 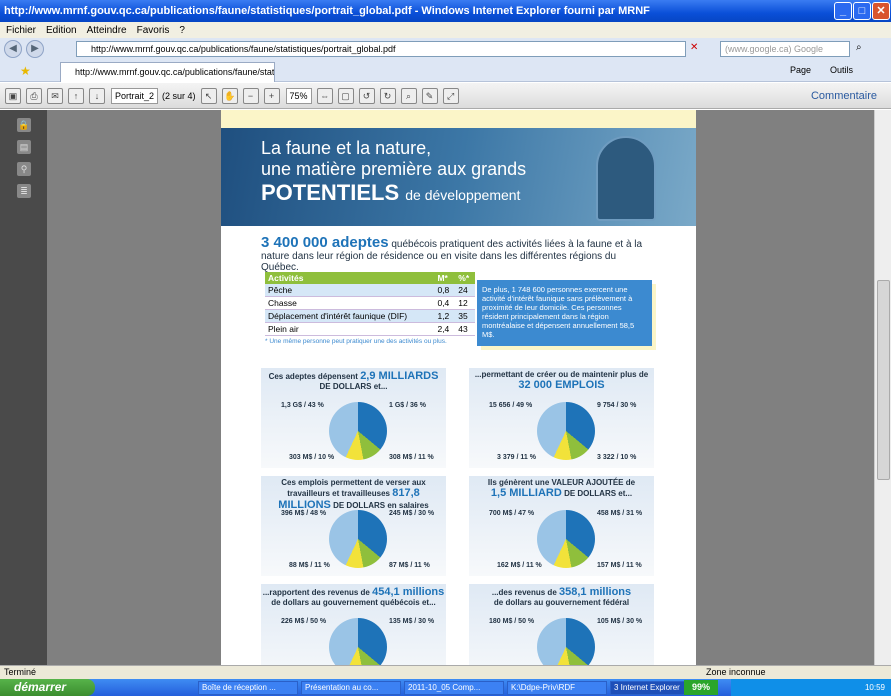 What do you see at coordinates (325, 242) in the screenshot?
I see `intro-big: 3 400 000 adeptes` at bounding box center [325, 242].